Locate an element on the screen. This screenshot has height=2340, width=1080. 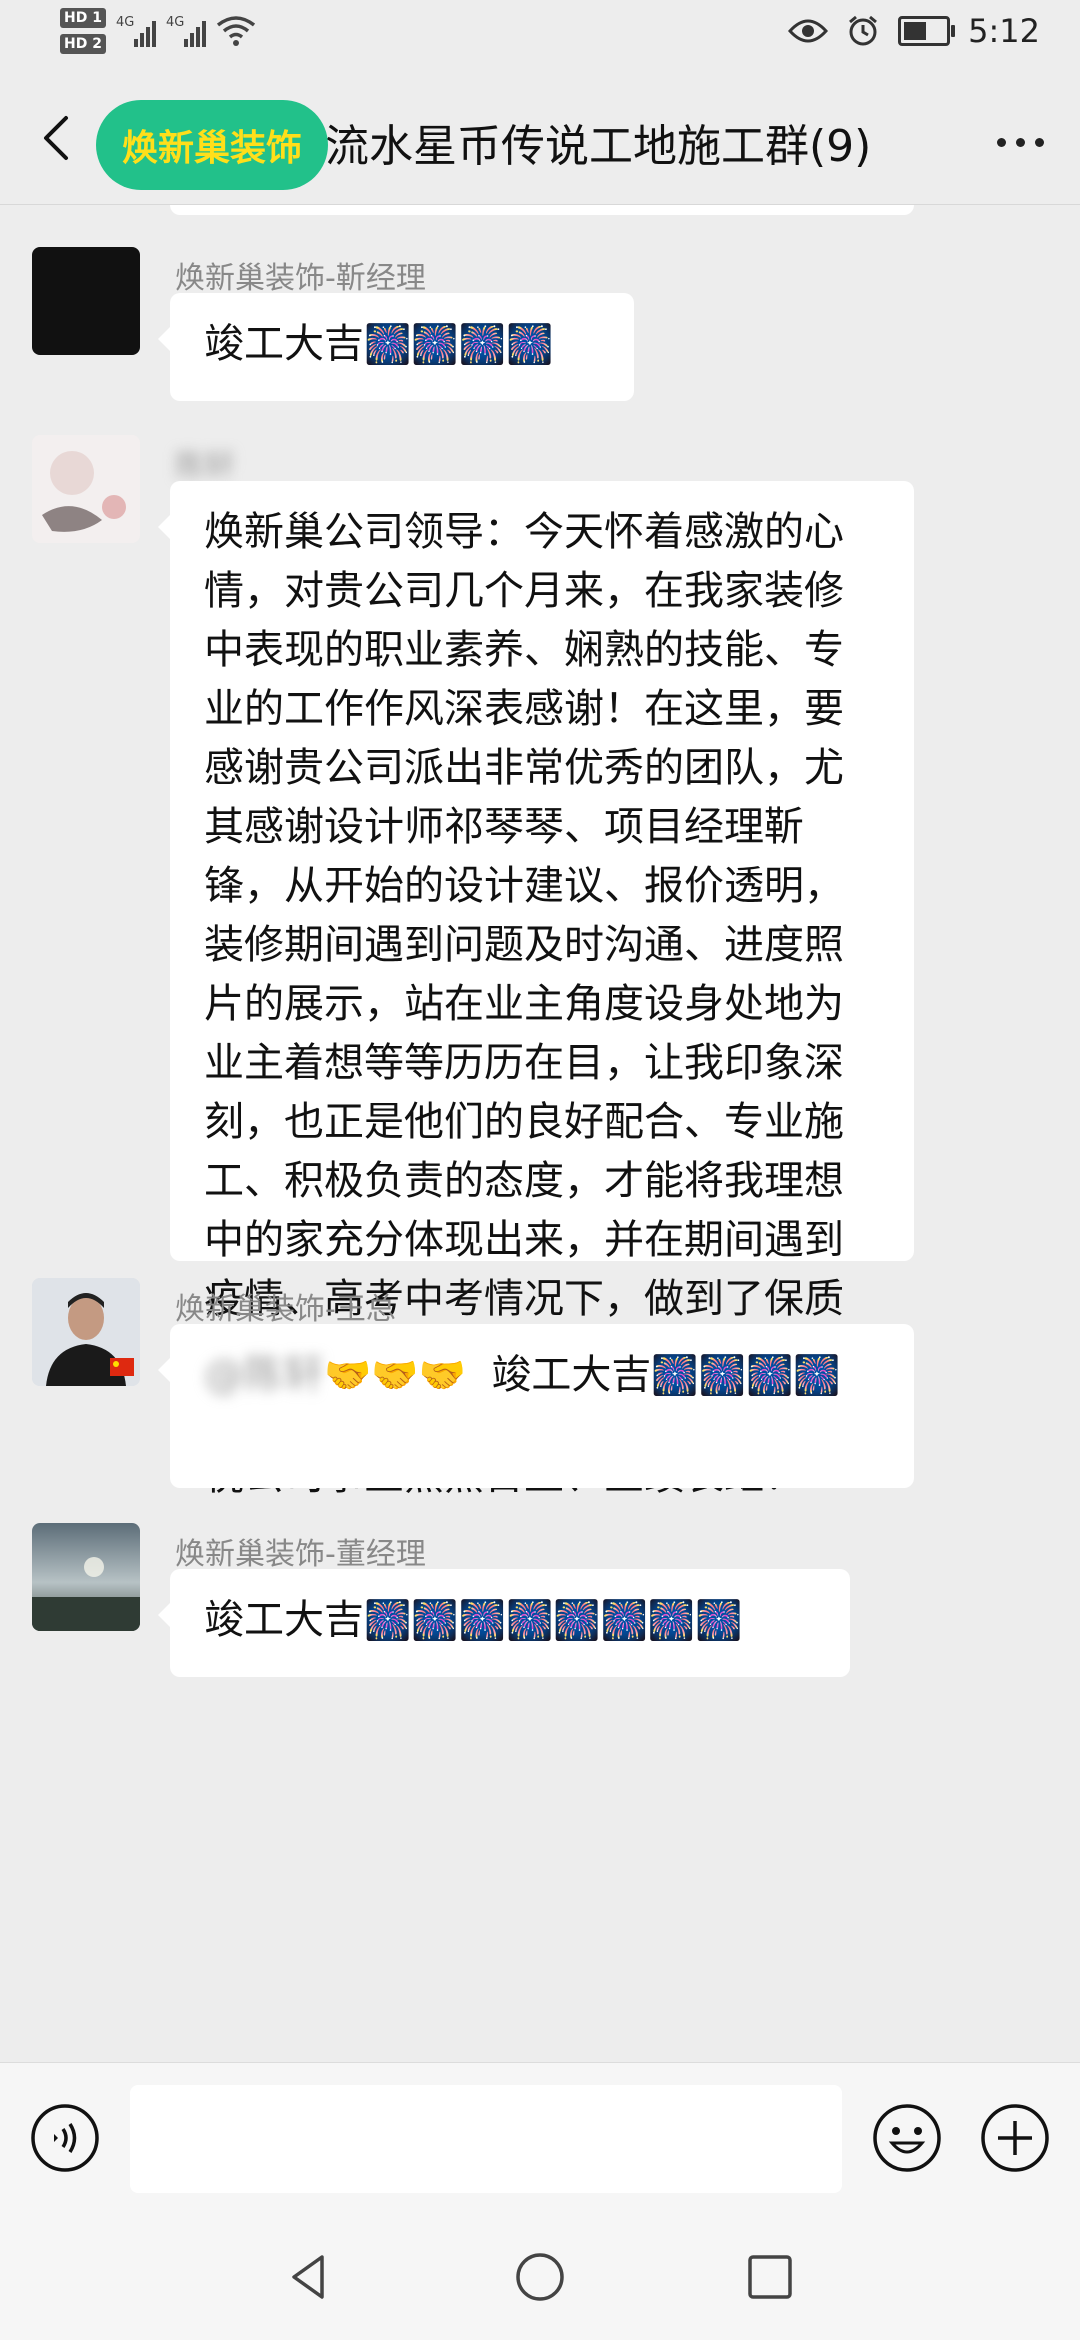
status-left: HD 1 HD 2 4G 4G is located at coordinates (158, 31).